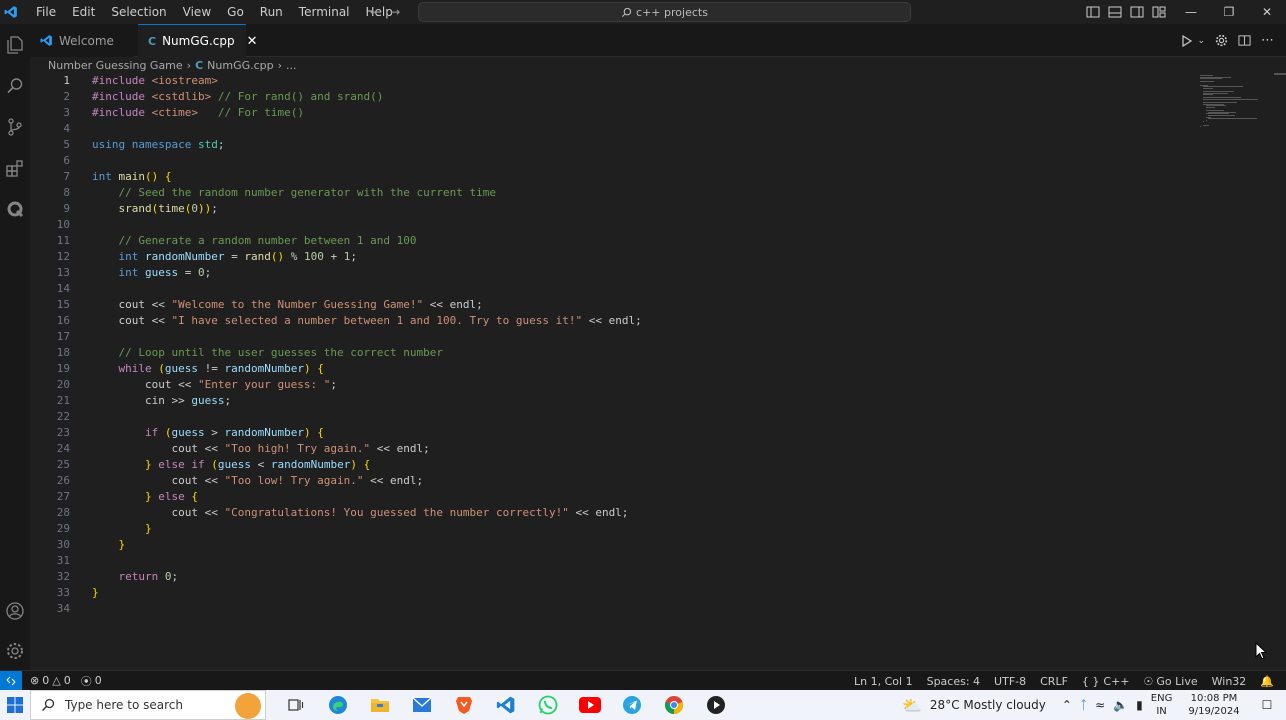  What do you see at coordinates (235, 12) in the screenshot?
I see `menu-go: Go` at bounding box center [235, 12].